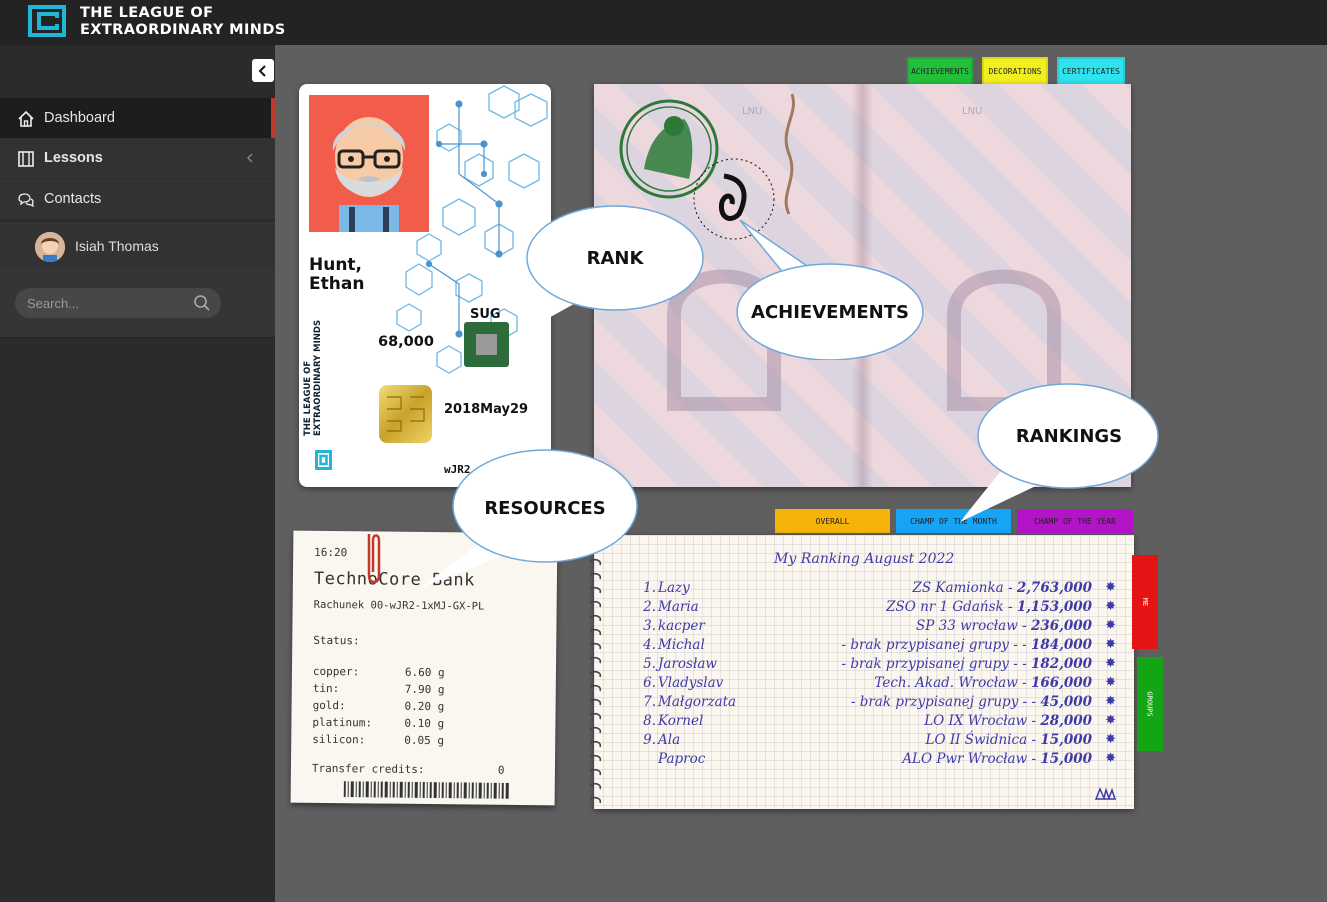 Image resolution: width=1327 pixels, height=902 pixels. I want to click on ranking-group: LO IX Wrocław, so click(976, 721).